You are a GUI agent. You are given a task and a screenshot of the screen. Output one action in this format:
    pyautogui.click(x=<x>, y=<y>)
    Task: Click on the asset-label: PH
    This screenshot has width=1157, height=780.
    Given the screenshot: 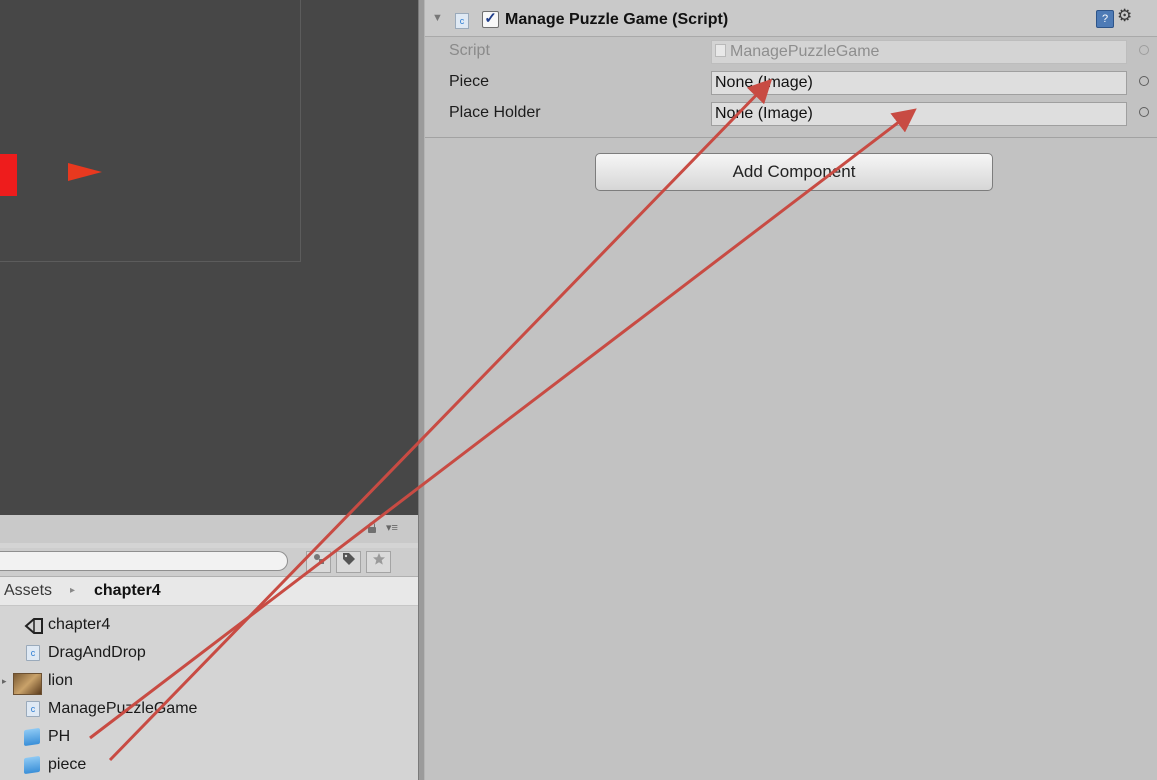 What is the action you would take?
    pyautogui.click(x=59, y=736)
    